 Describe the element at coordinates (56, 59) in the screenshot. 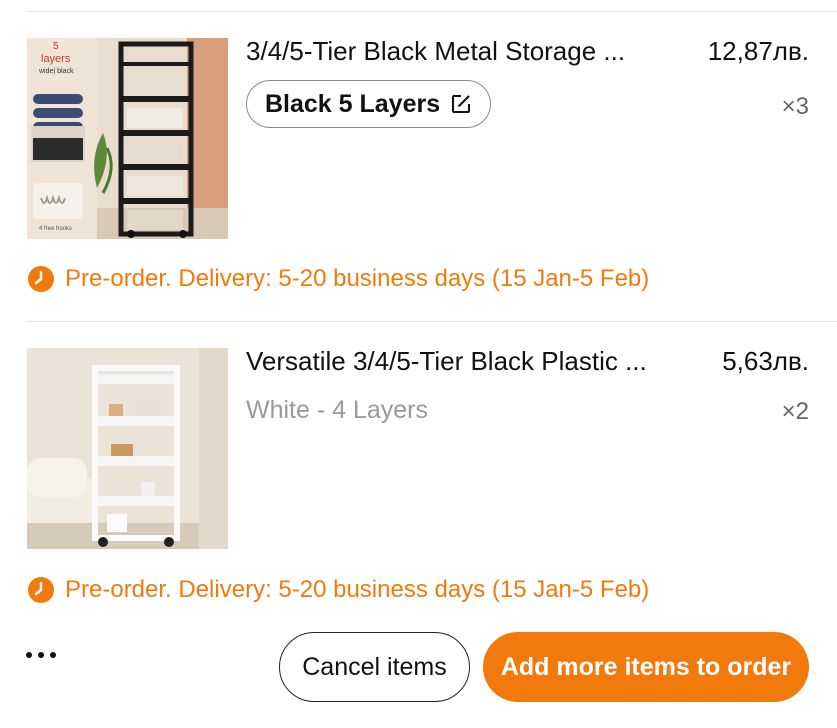

I see `image-caption-layers: layers` at that location.